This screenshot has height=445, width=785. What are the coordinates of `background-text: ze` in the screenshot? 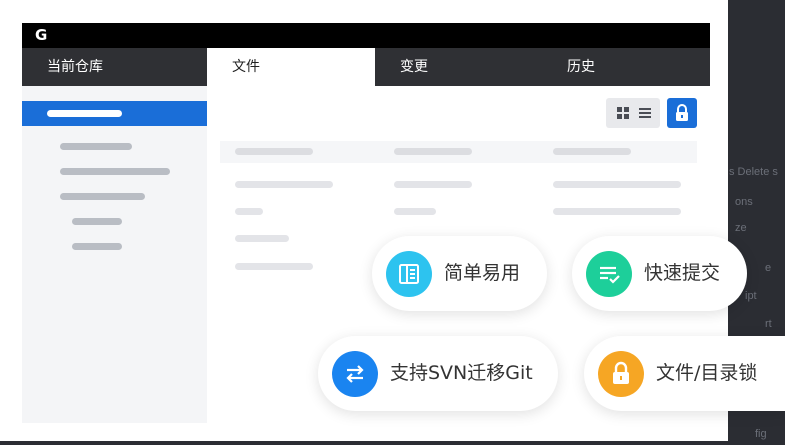 It's located at (741, 228).